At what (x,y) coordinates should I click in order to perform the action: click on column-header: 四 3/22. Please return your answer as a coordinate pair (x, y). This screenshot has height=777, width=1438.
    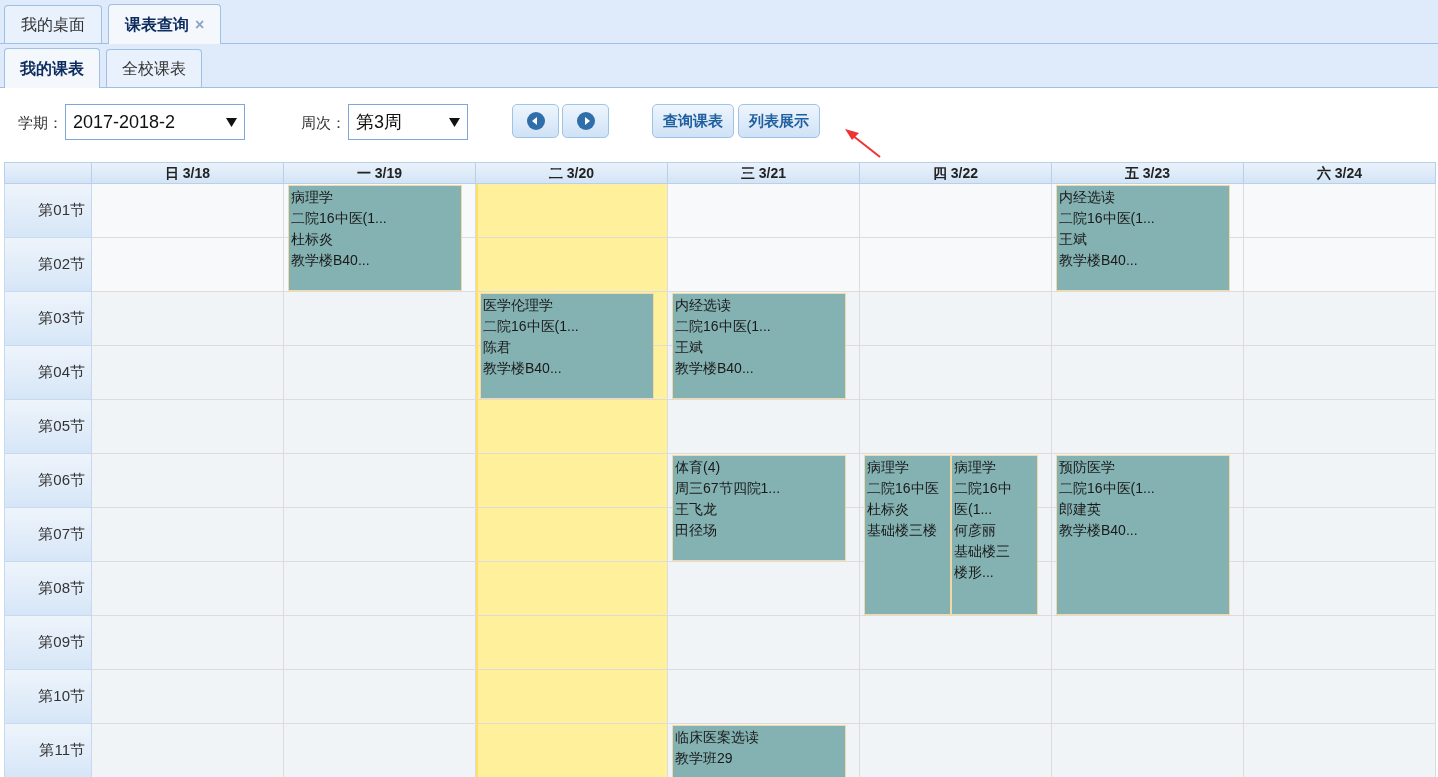
    Looking at the image, I should click on (956, 173).